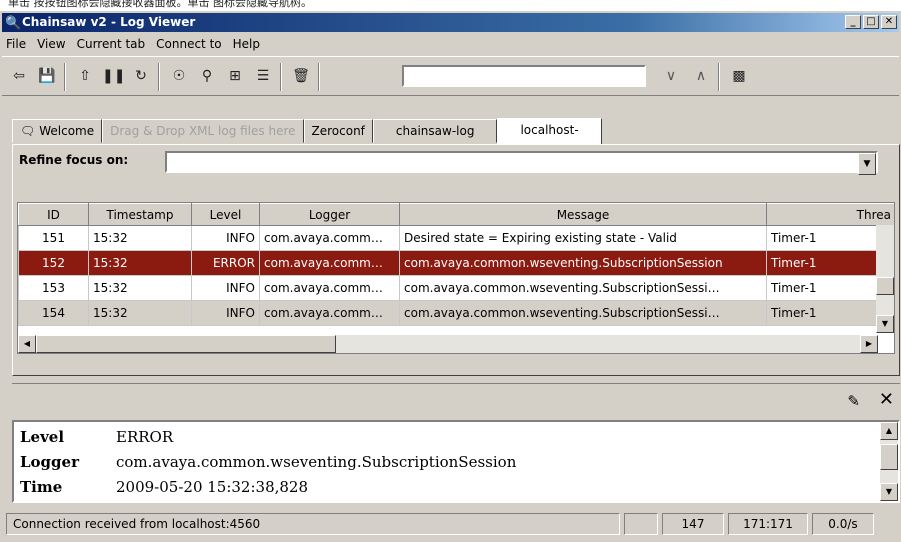  What do you see at coordinates (41, 487) in the screenshot?
I see `detail-key: Time` at bounding box center [41, 487].